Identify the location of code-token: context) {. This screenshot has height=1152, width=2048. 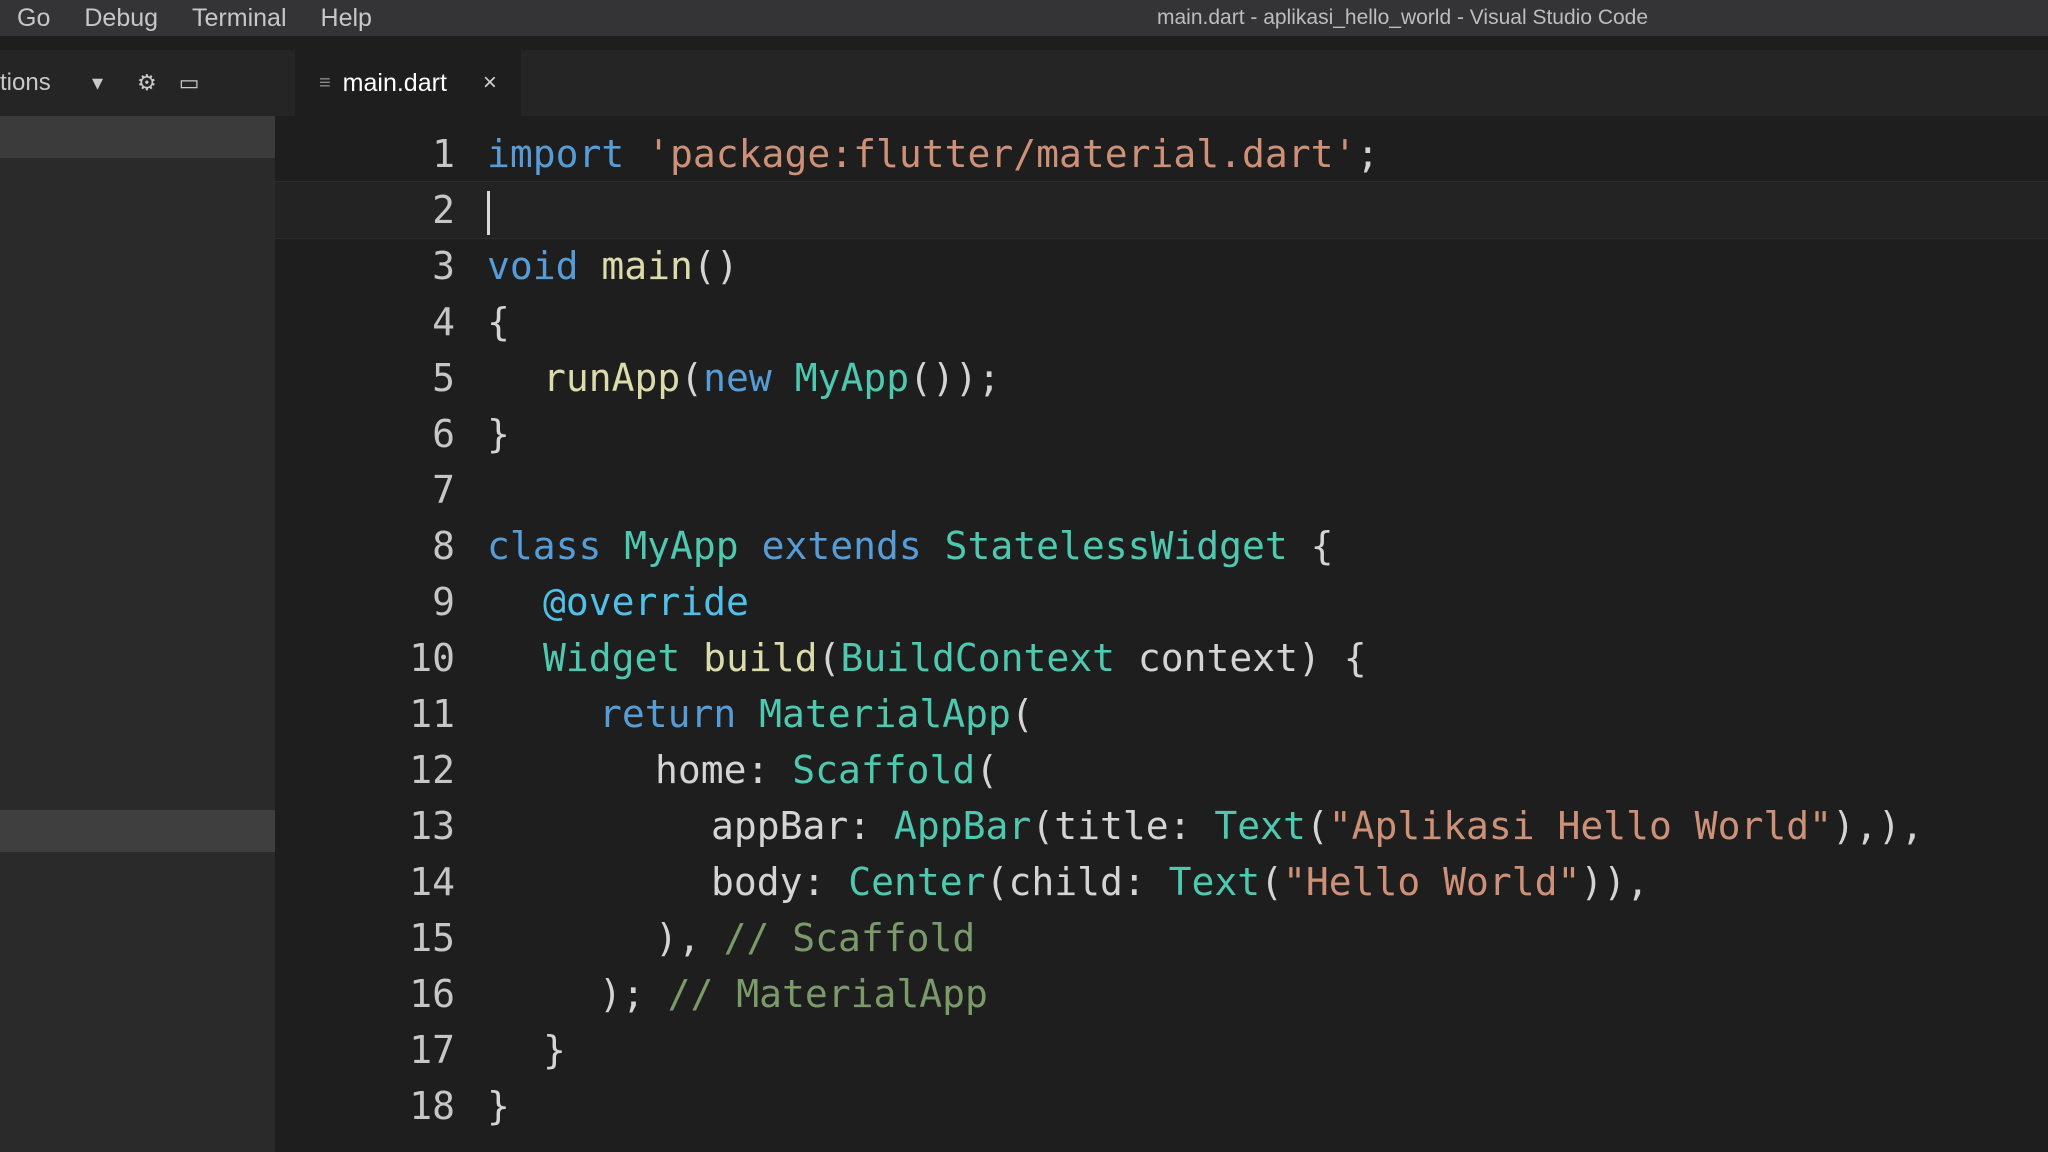
(1241, 658).